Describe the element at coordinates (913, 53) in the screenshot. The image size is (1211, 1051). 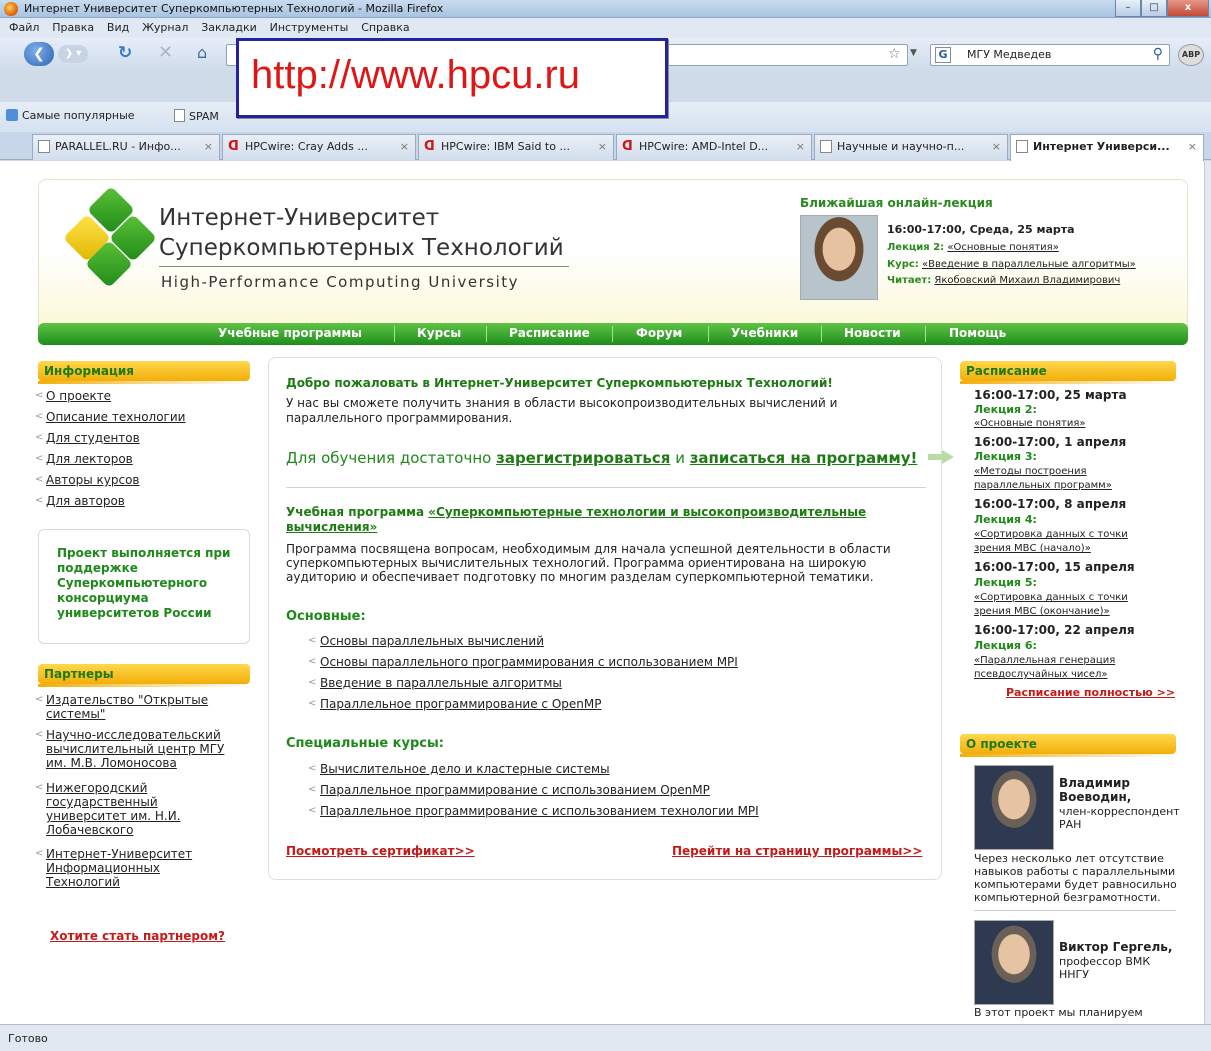
I see `url-dropdown-icon: ▼` at that location.